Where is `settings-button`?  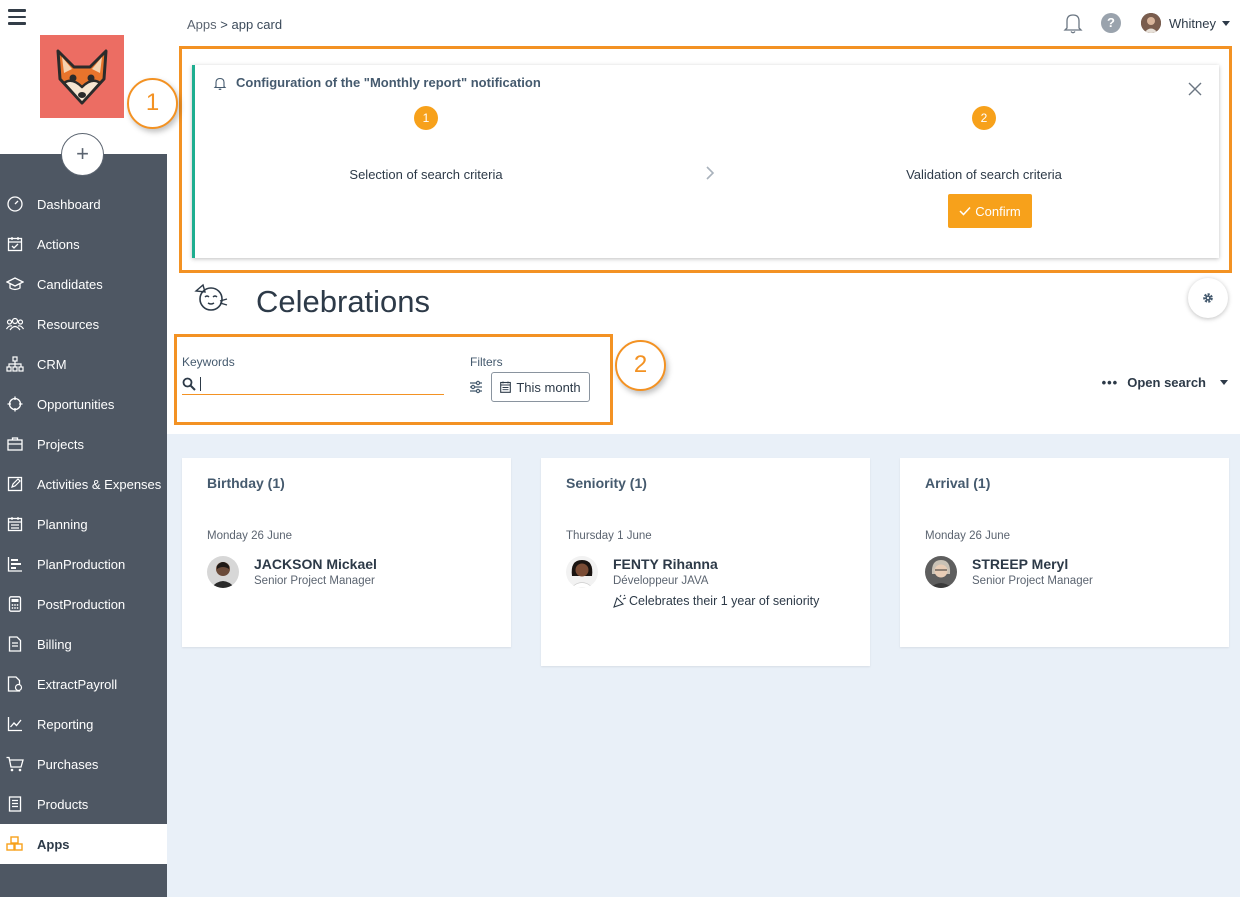 settings-button is located at coordinates (1208, 298).